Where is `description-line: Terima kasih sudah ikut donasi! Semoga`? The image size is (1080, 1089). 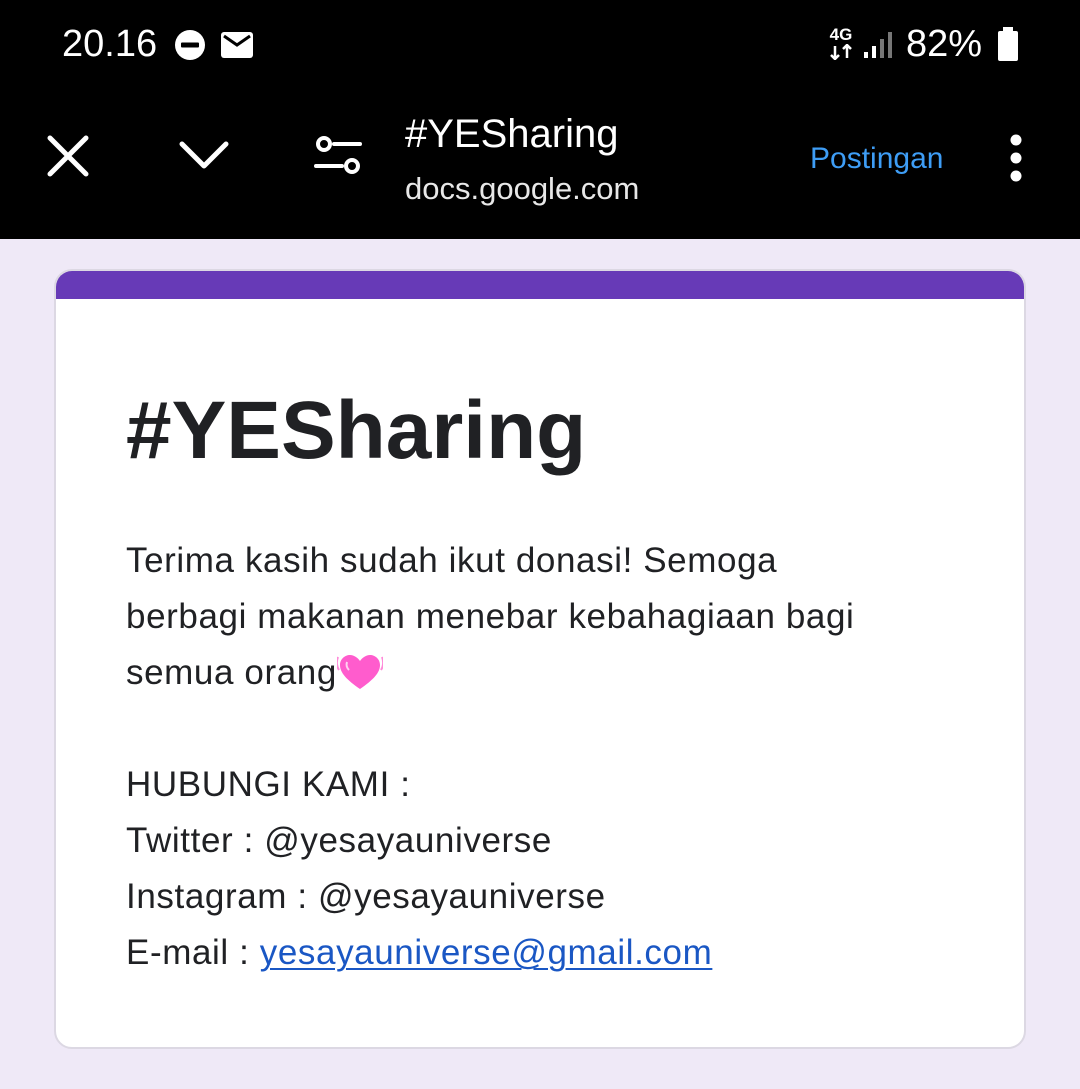 description-line: Terima kasih sudah ikut donasi! Semoga is located at coordinates (452, 560).